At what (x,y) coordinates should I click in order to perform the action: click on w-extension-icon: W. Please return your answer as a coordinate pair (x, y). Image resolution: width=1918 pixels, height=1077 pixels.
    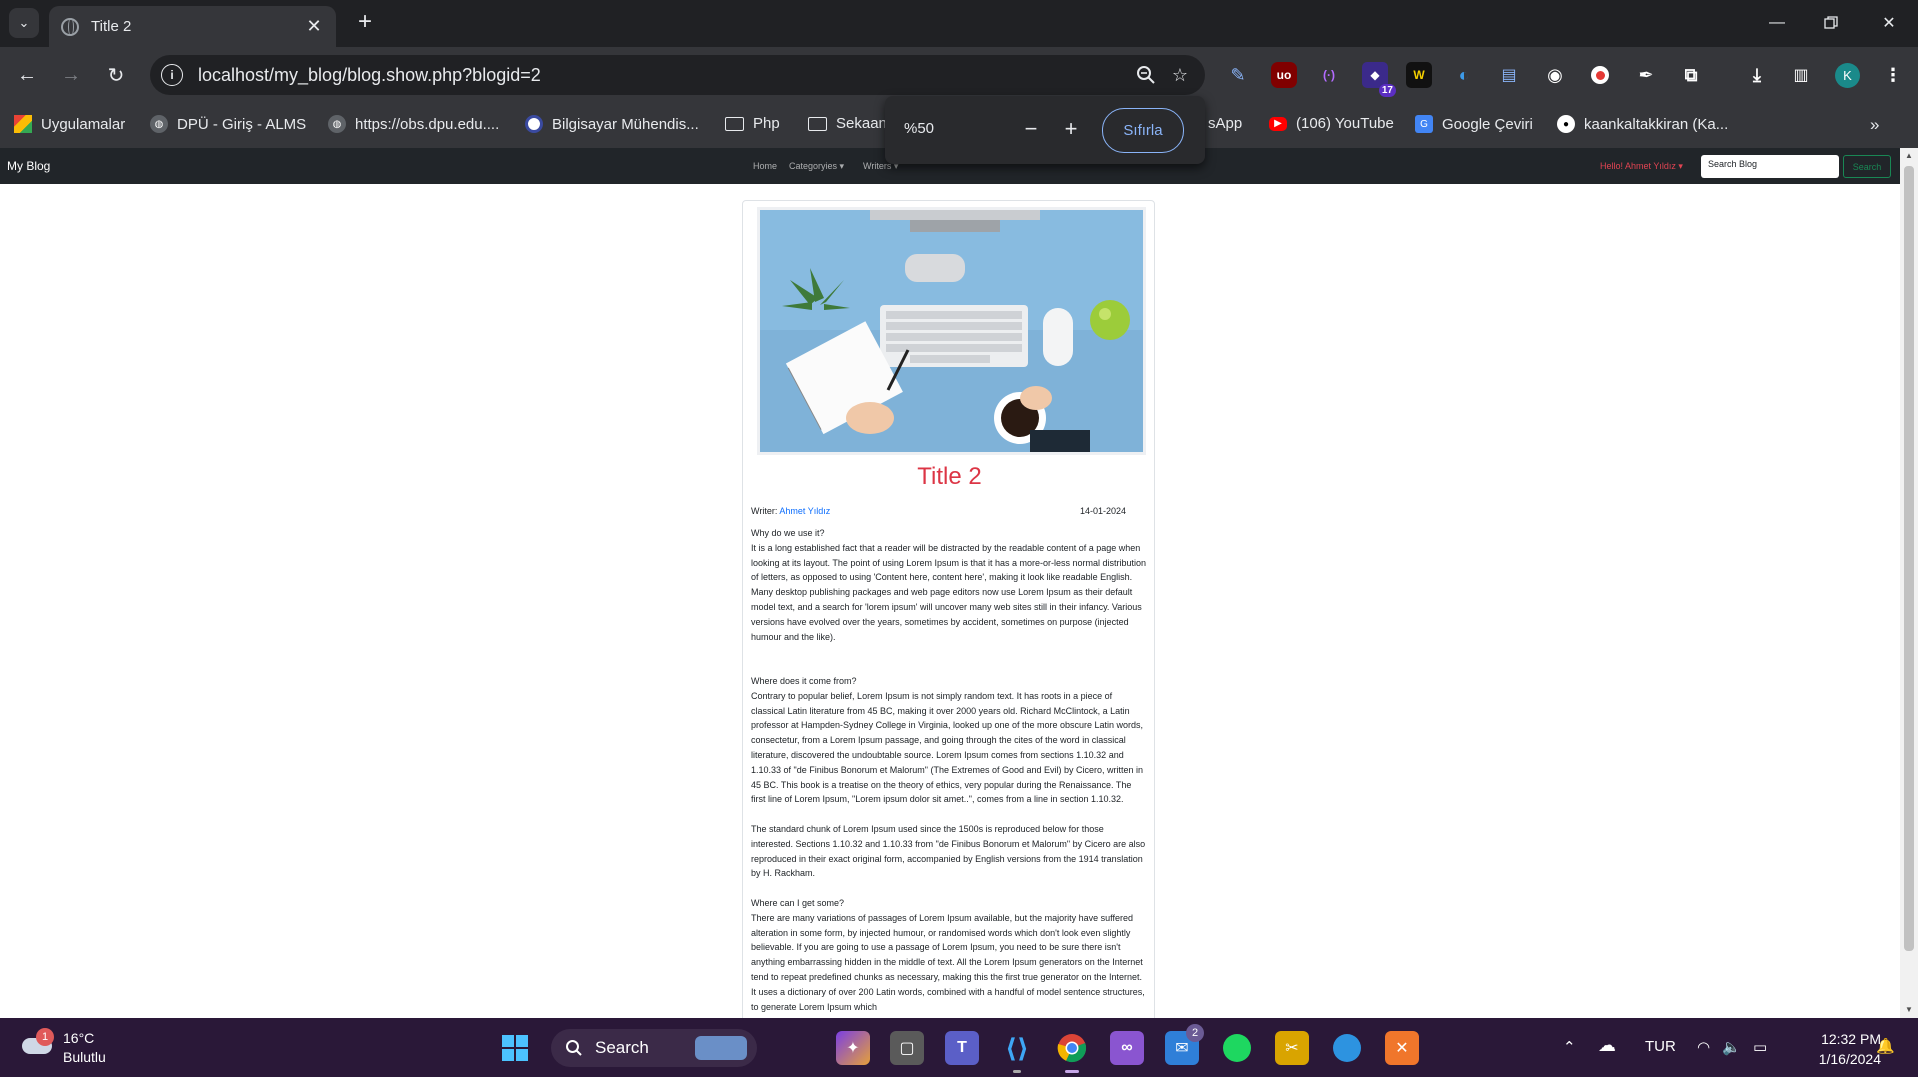
    Looking at the image, I should click on (1419, 75).